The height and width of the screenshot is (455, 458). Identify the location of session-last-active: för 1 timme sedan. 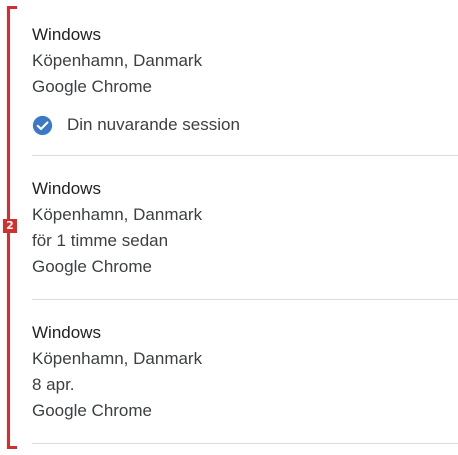
(100, 240).